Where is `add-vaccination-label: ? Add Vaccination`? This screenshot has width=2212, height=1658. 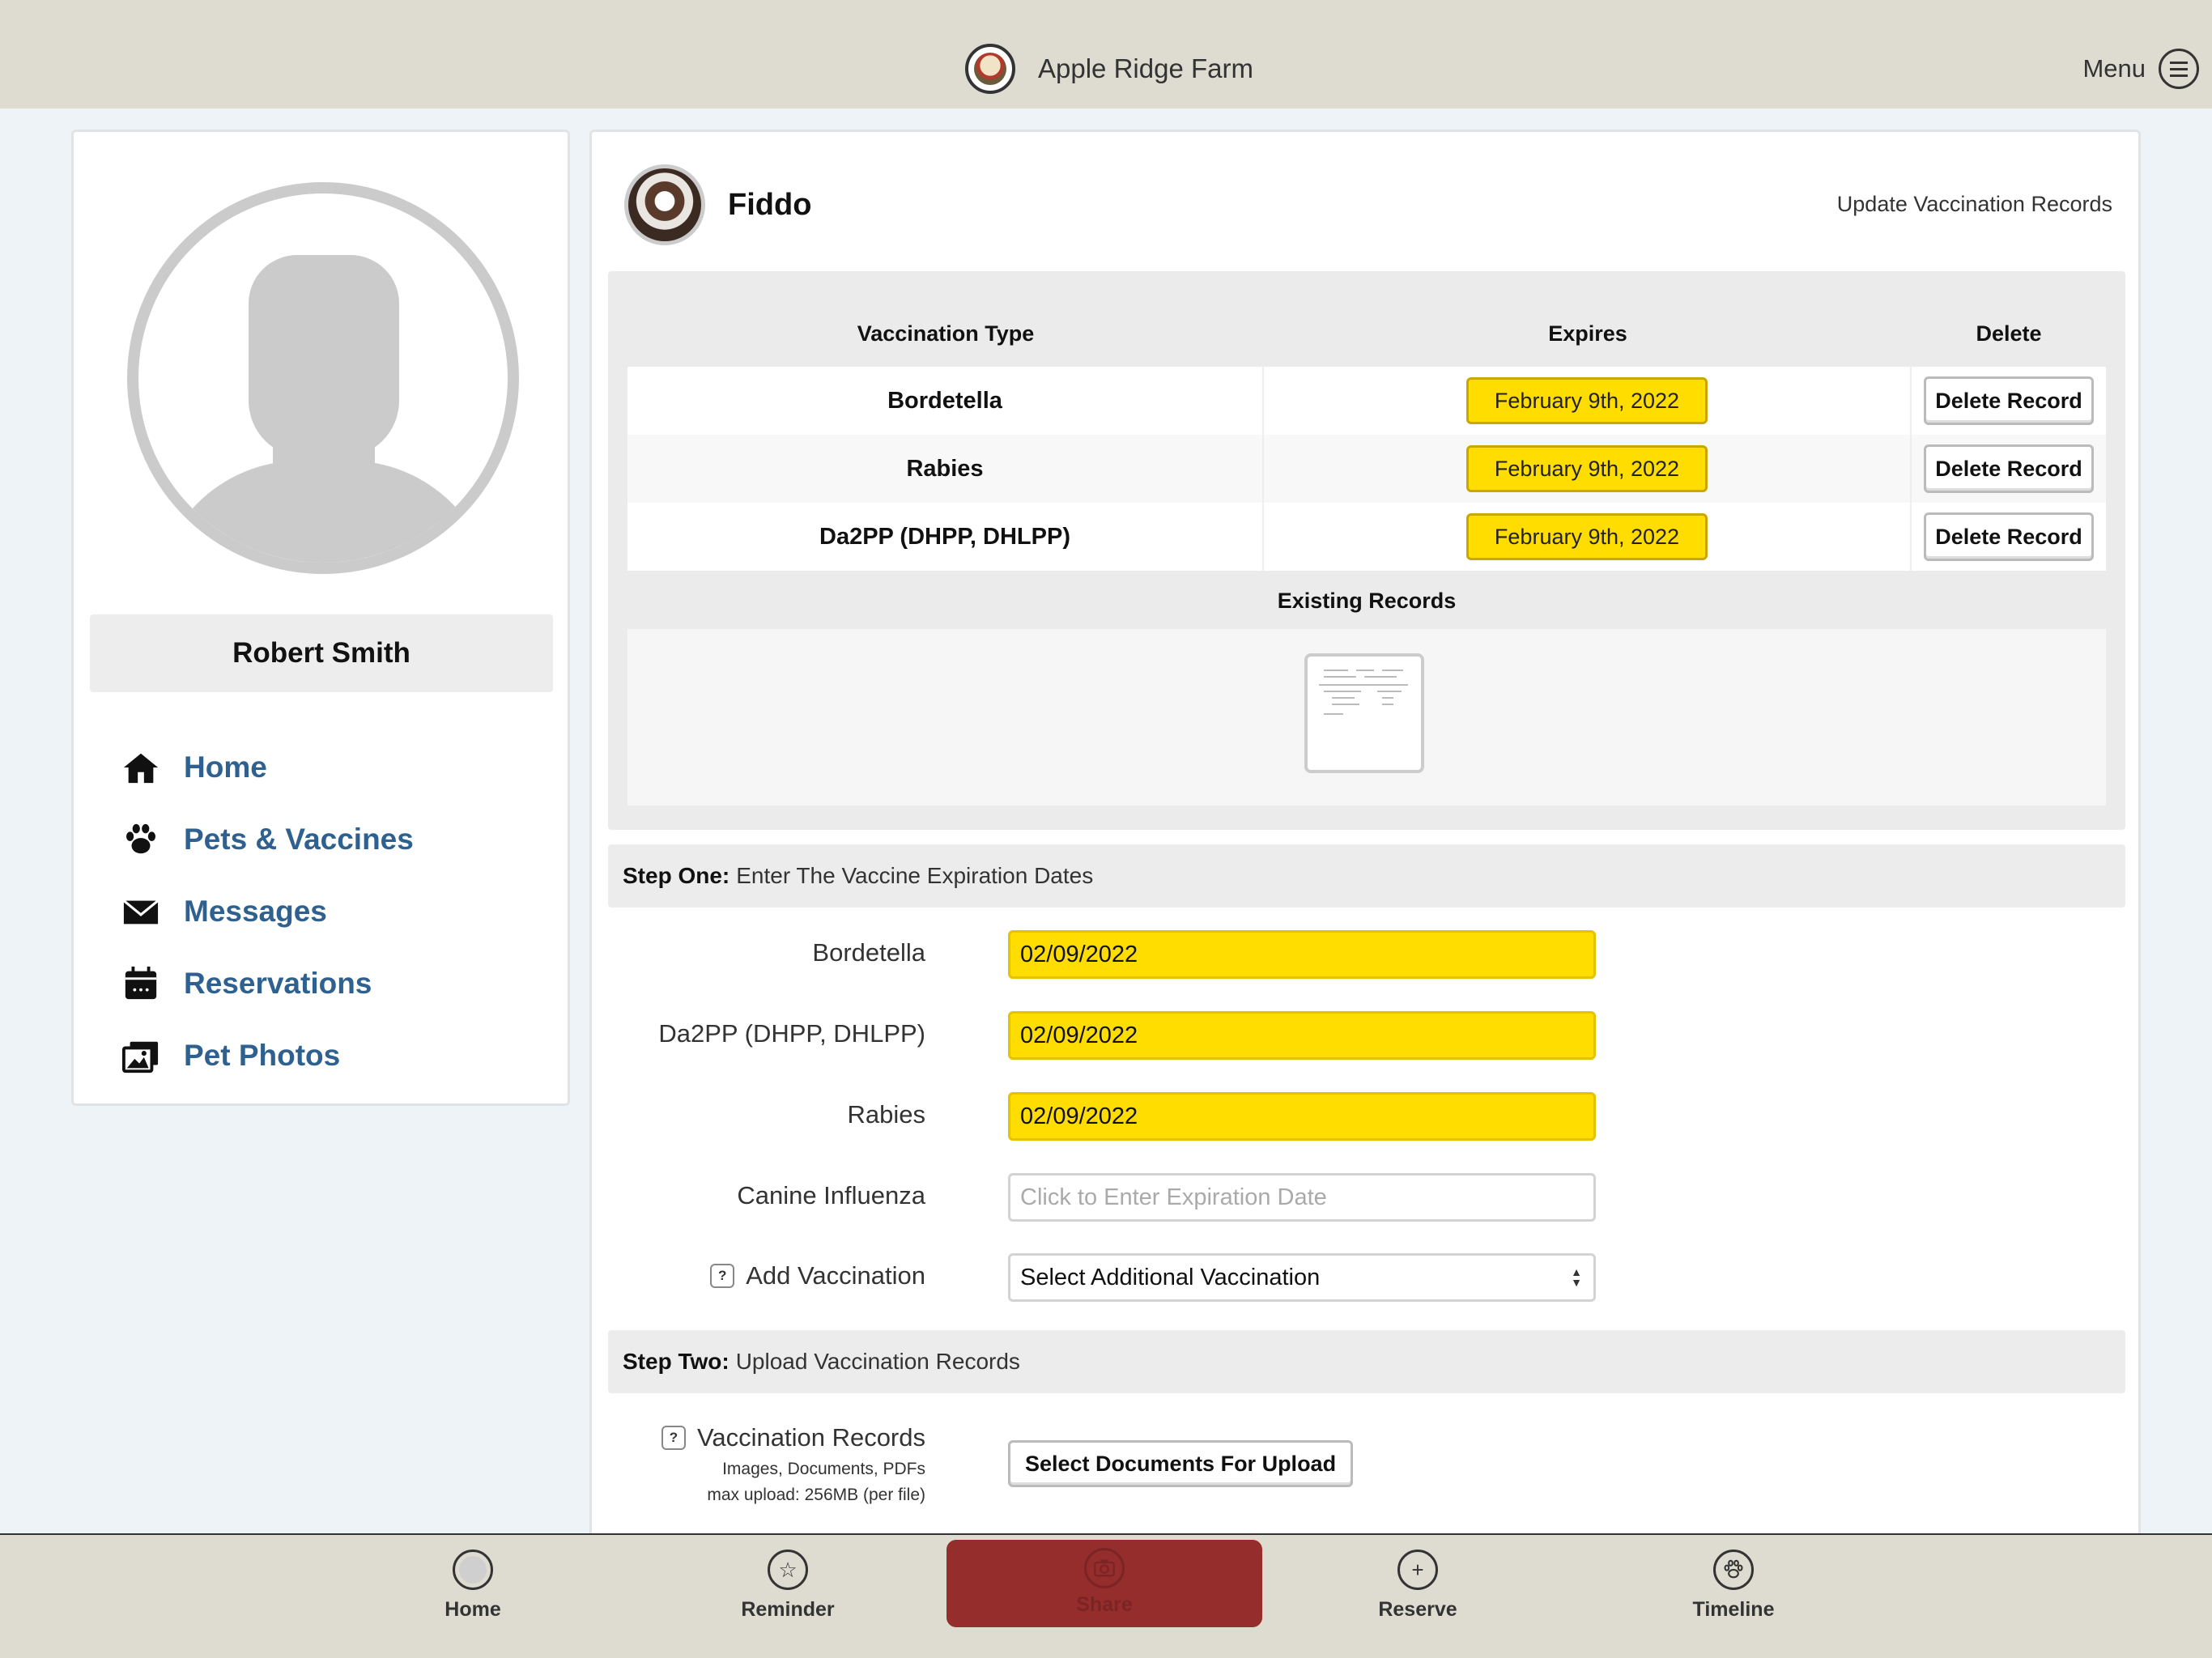 add-vaccination-label: ? Add Vaccination is located at coordinates (818, 1276).